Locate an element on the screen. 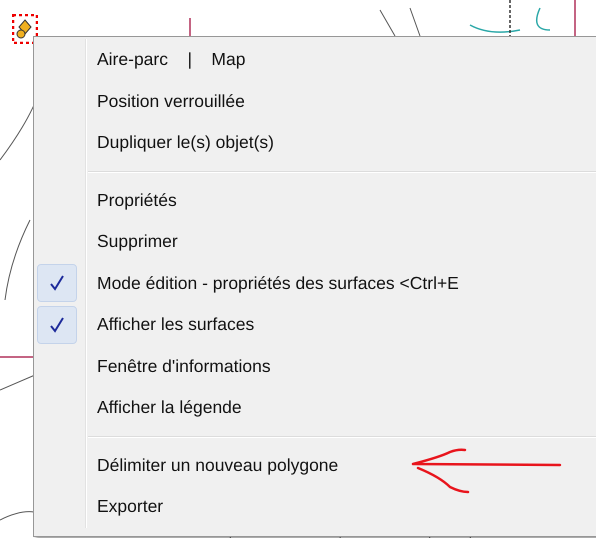 Image resolution: width=596 pixels, height=538 pixels. menu-item: Exporter is located at coordinates (130, 507).